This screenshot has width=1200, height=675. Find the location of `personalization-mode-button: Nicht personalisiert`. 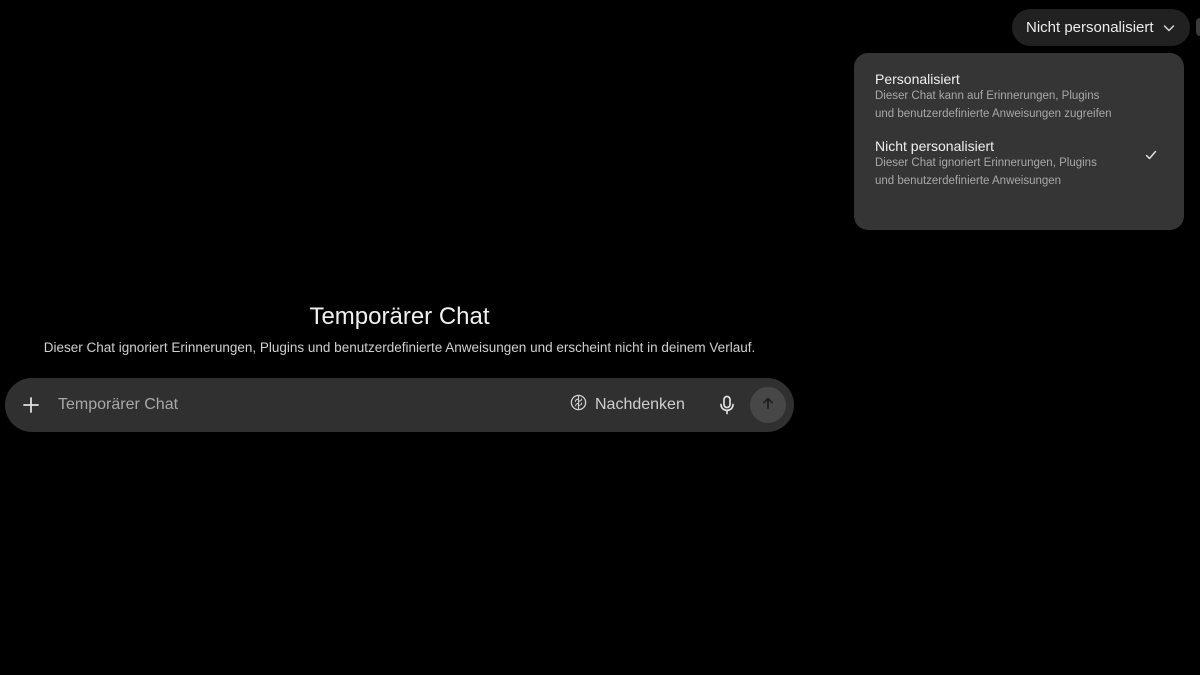

personalization-mode-button: Nicht personalisiert is located at coordinates (1101, 27).